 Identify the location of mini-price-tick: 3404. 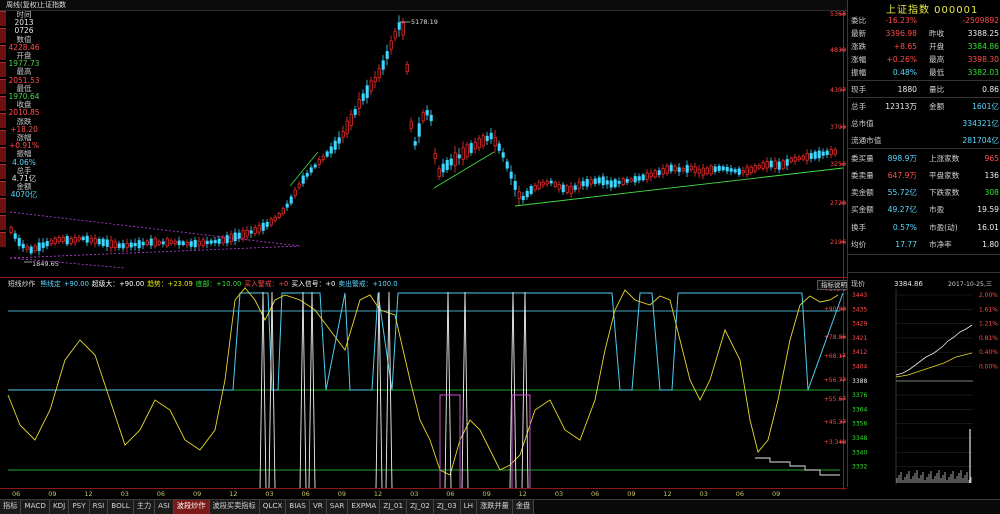
(859, 367).